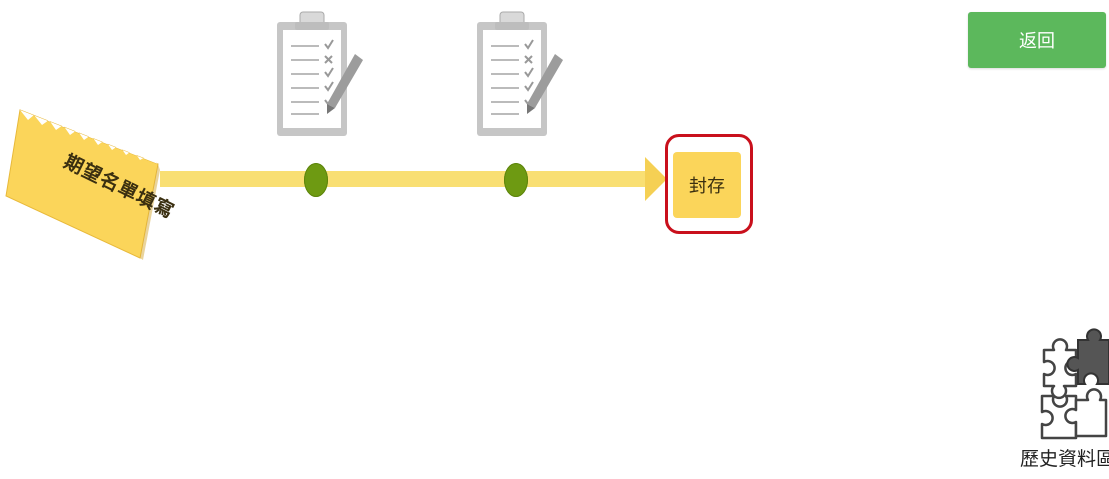 This screenshot has height=479, width=1109. Describe the element at coordinates (1064, 459) in the screenshot. I see `history-area-label: 歷史資料區` at that location.